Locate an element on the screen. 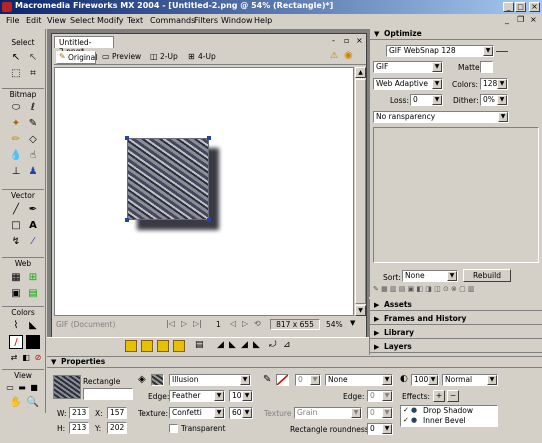 This screenshot has width=542, height=443. close-button: × is located at coordinates (534, 7).